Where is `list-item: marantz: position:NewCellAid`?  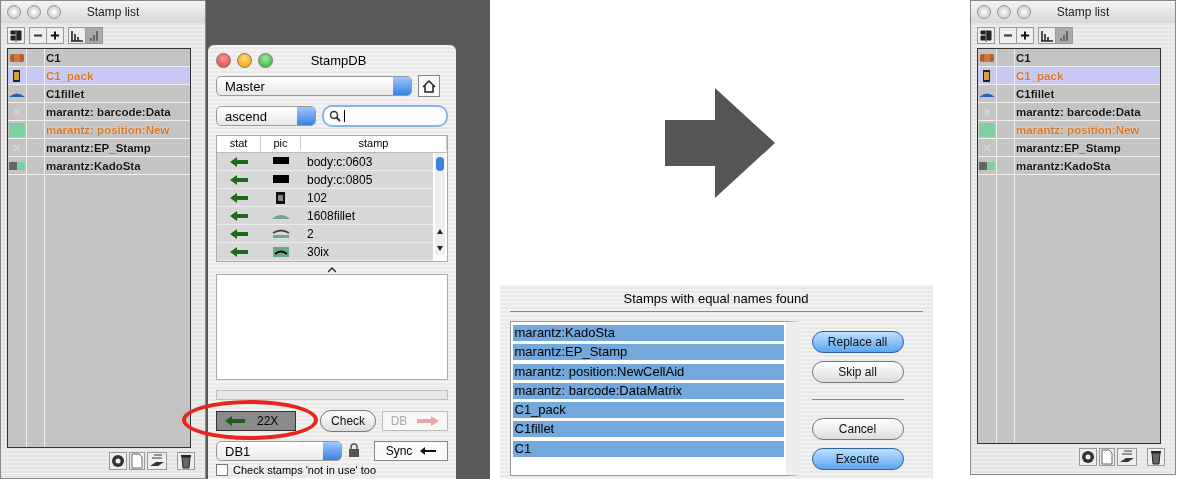
list-item: marantz: position:NewCellAid is located at coordinates (648, 371).